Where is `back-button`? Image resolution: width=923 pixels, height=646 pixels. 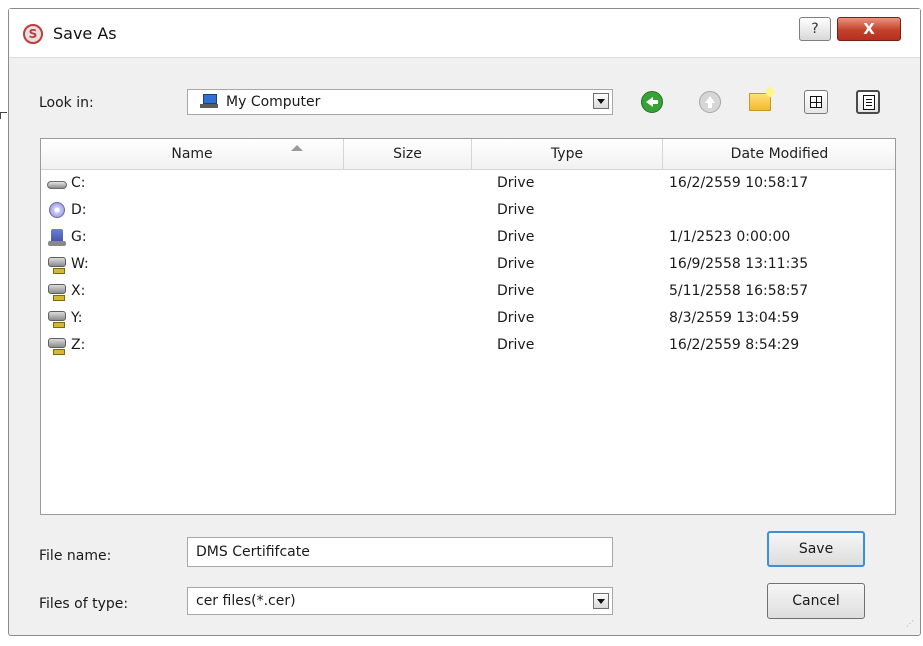
back-button is located at coordinates (652, 102).